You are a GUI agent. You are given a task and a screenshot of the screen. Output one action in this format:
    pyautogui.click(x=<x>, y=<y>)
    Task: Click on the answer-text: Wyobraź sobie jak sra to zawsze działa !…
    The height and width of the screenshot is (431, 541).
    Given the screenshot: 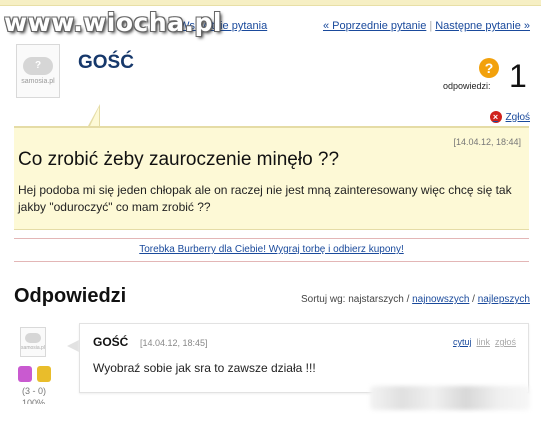 What is the action you would take?
    pyautogui.click(x=204, y=368)
    